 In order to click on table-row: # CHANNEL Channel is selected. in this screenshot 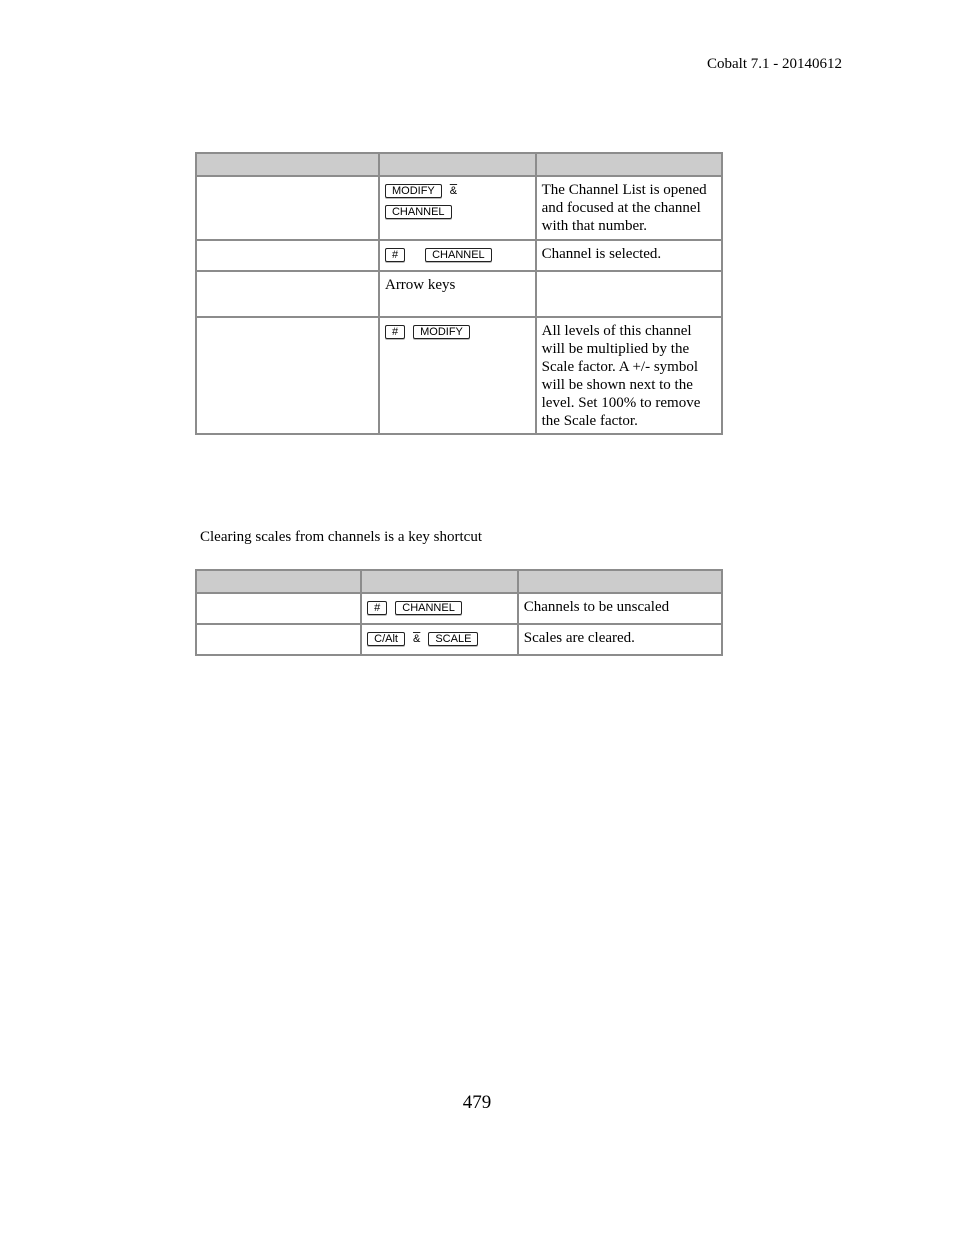, I will do `click(459, 255)`.